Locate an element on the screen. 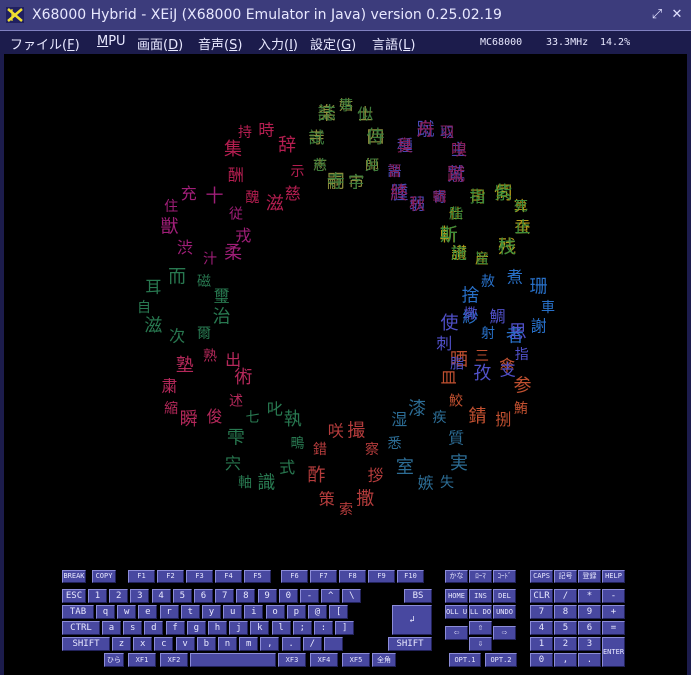 The image size is (691, 675). key-f6: F6 is located at coordinates (294, 576).